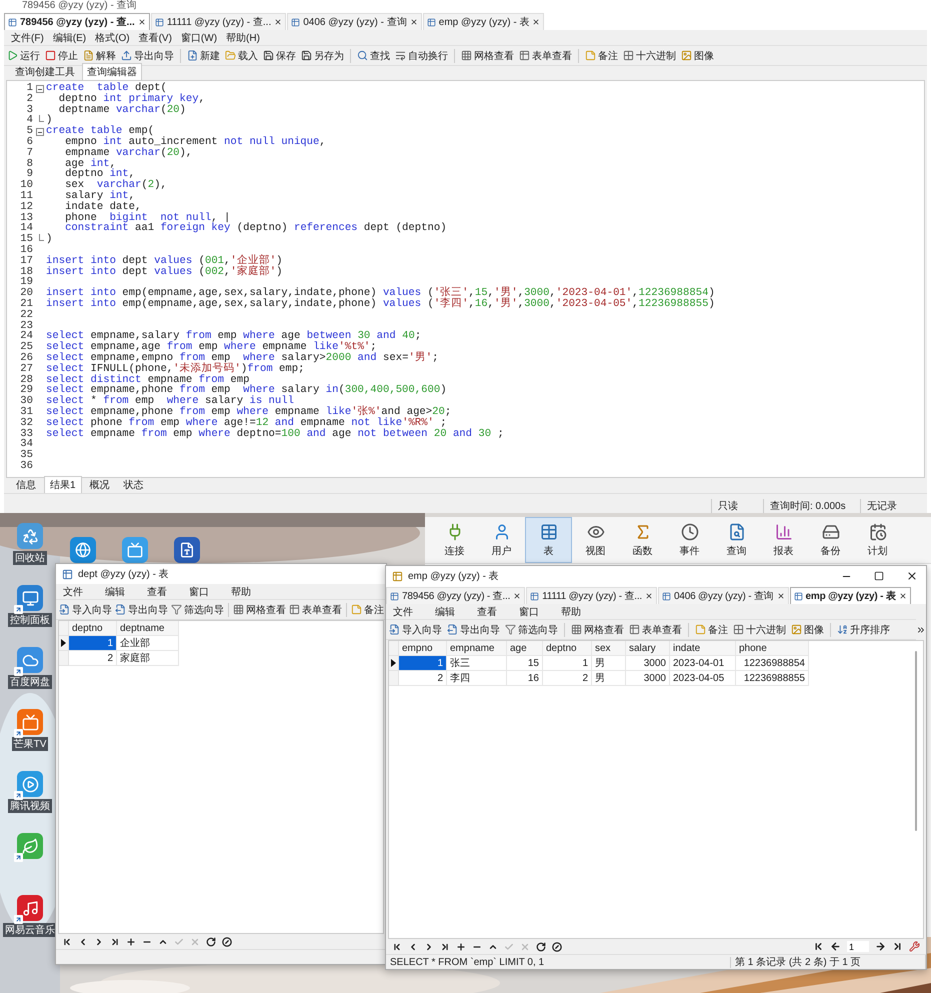  What do you see at coordinates (689, 540) in the screenshot?
I see `ribbon-button: 事件` at bounding box center [689, 540].